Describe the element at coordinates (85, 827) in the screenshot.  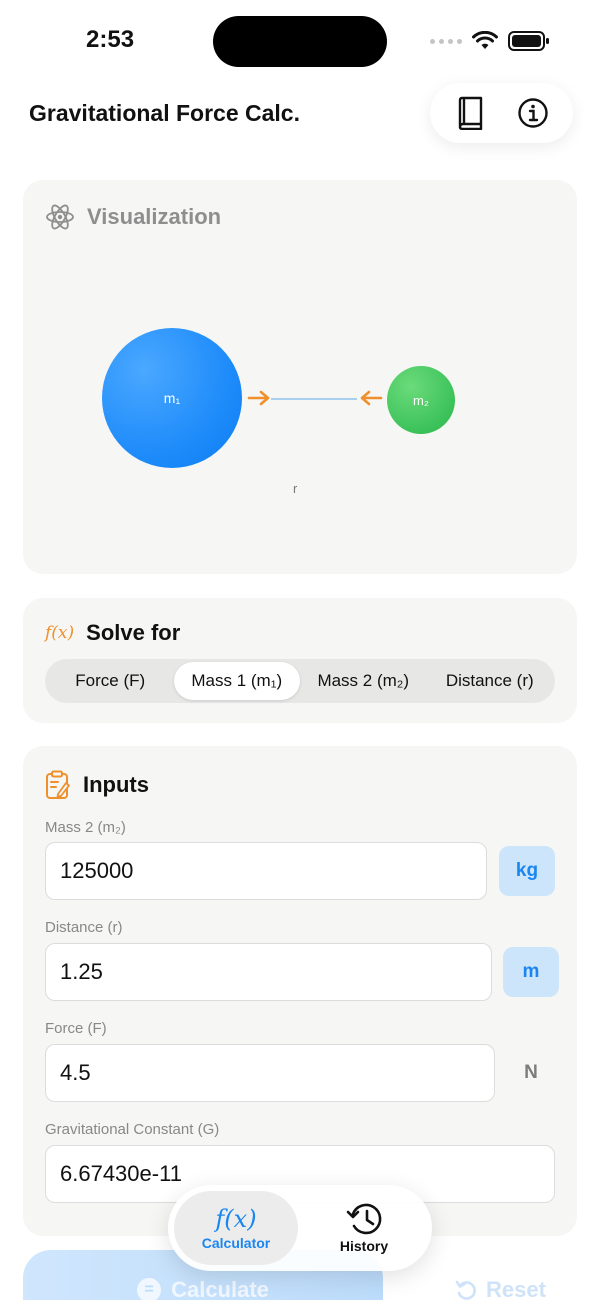
I see `mass-2-field-label: Mass 2 (m₂)` at that location.